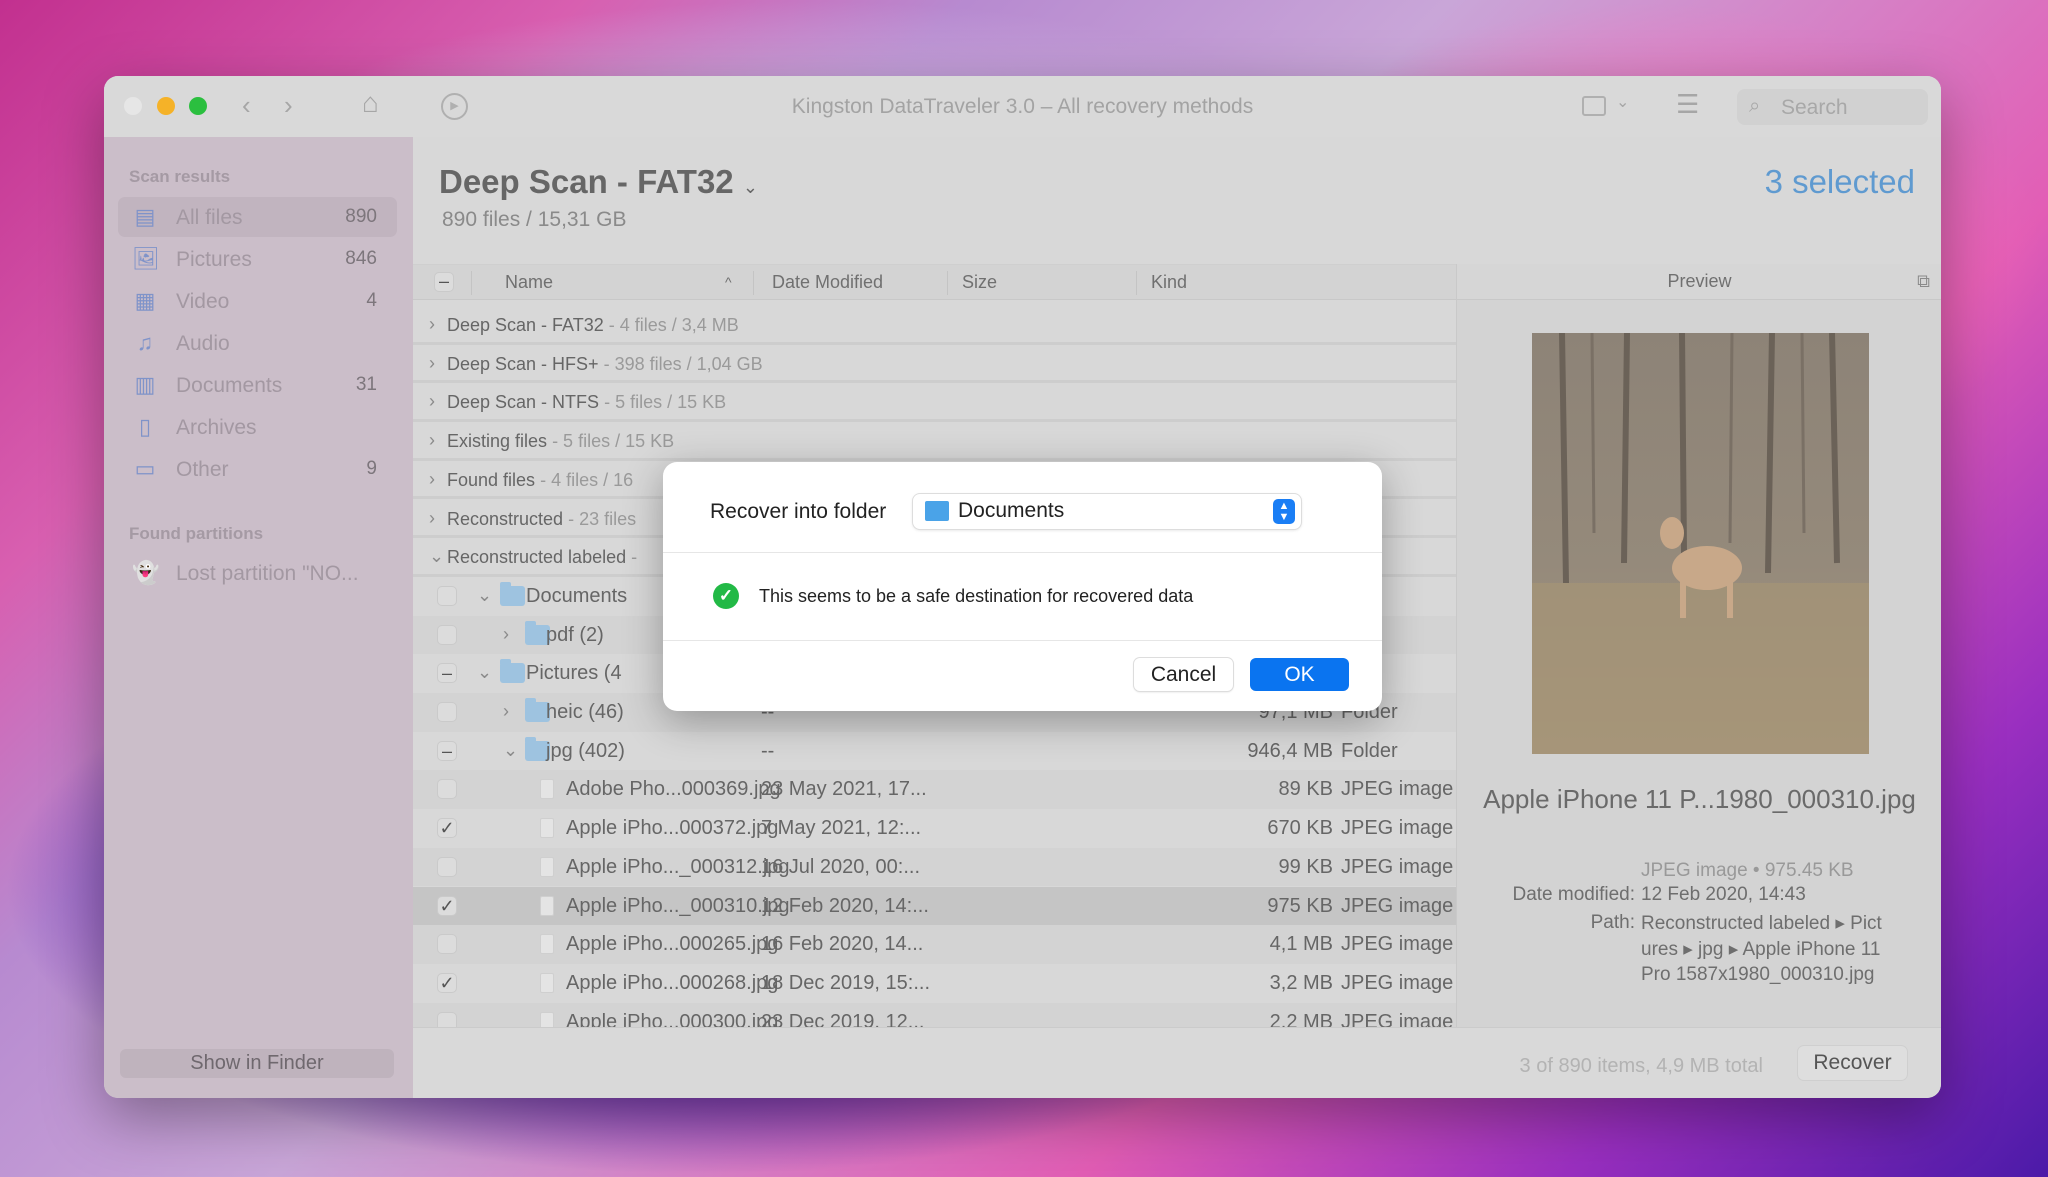  Describe the element at coordinates (145, 216) in the screenshot. I see `all-files-icon: ▤` at that location.